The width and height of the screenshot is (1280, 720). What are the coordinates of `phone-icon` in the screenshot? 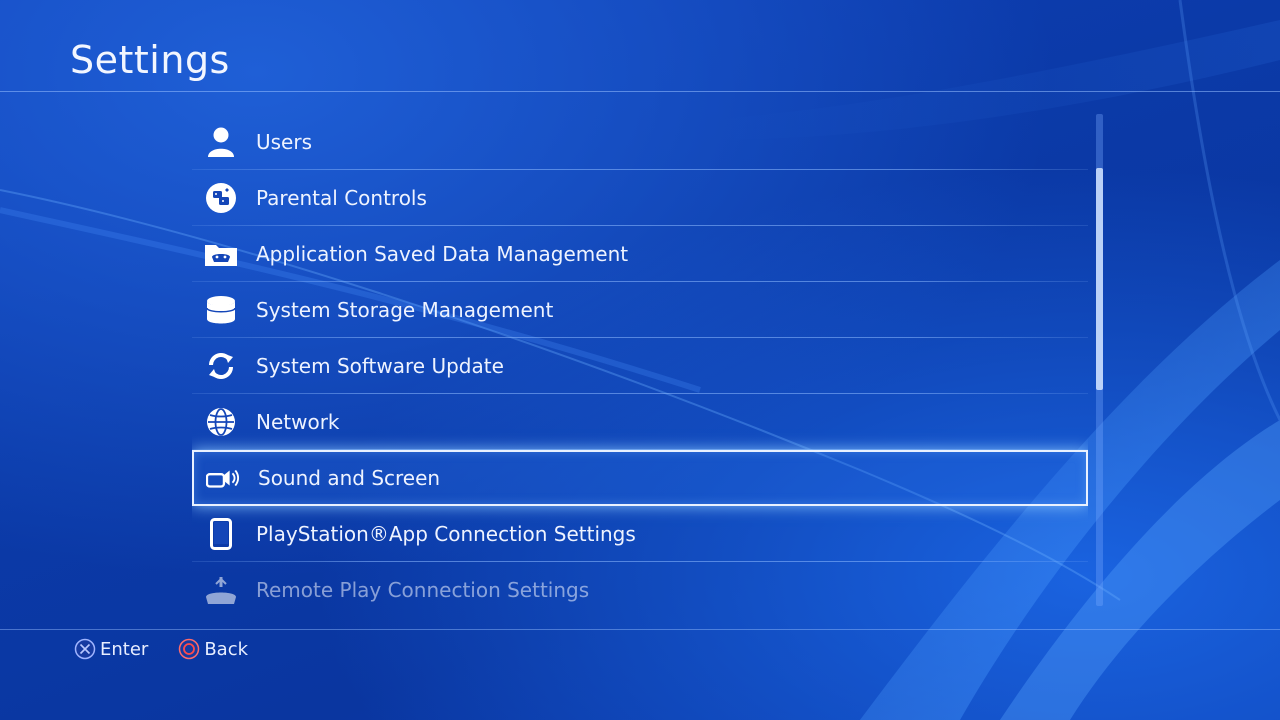 It's located at (221, 534).